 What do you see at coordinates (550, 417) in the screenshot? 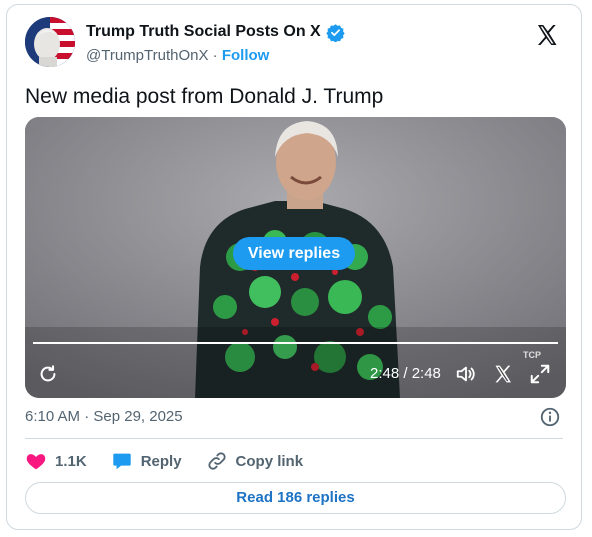
I see `info-icon` at bounding box center [550, 417].